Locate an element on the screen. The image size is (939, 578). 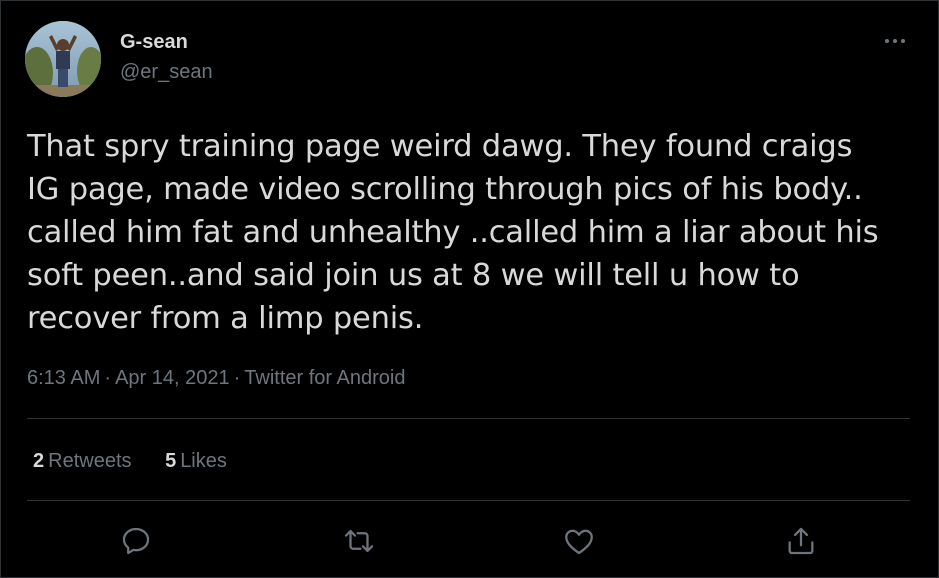
retweet-button is located at coordinates (359, 541).